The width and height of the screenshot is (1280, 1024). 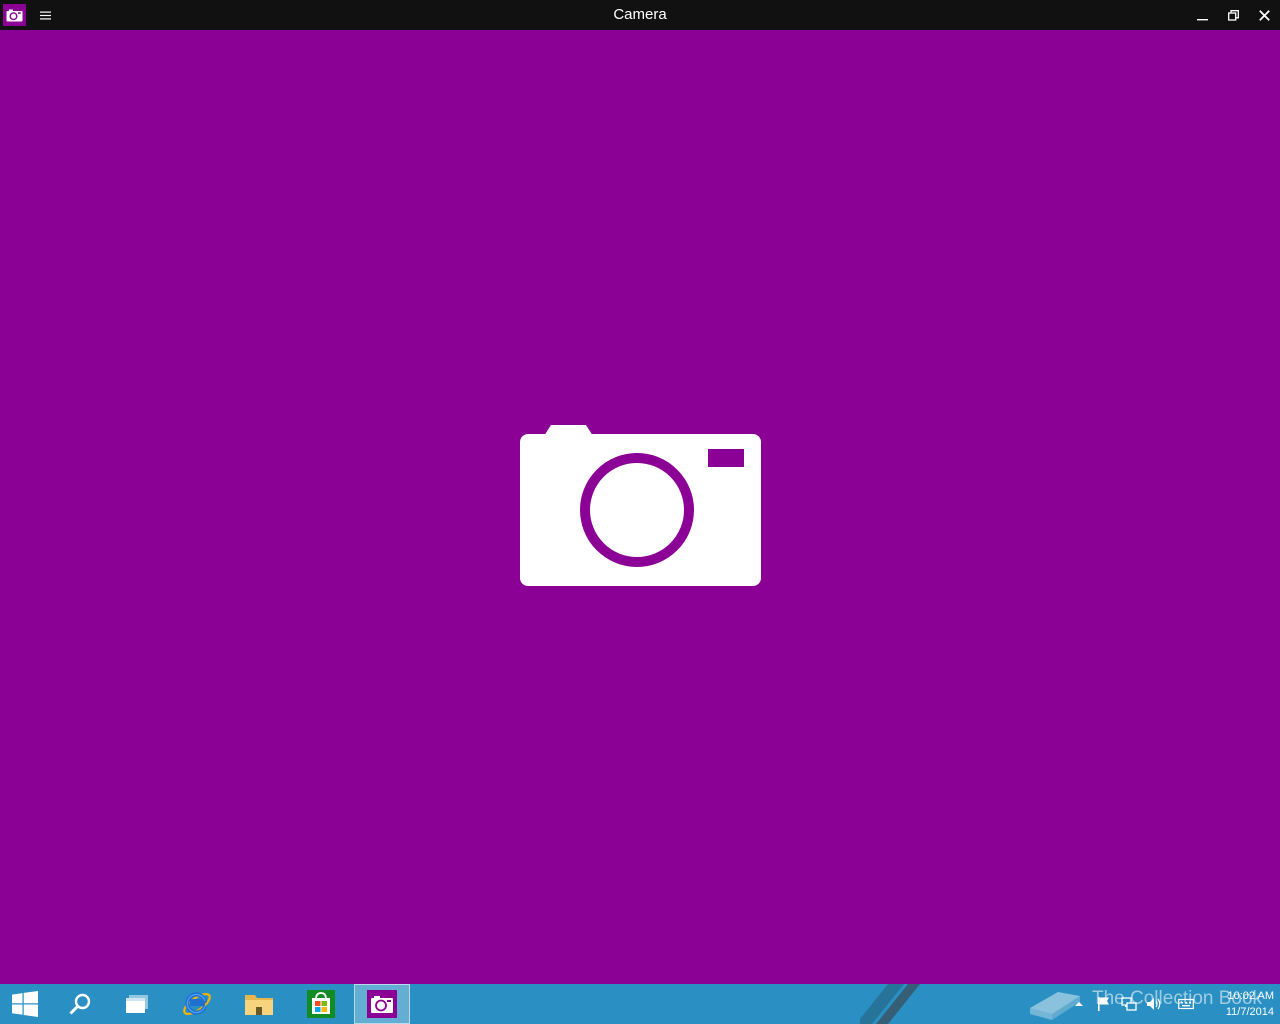 I want to click on clock-time: 10:02 AM, so click(x=1250, y=996).